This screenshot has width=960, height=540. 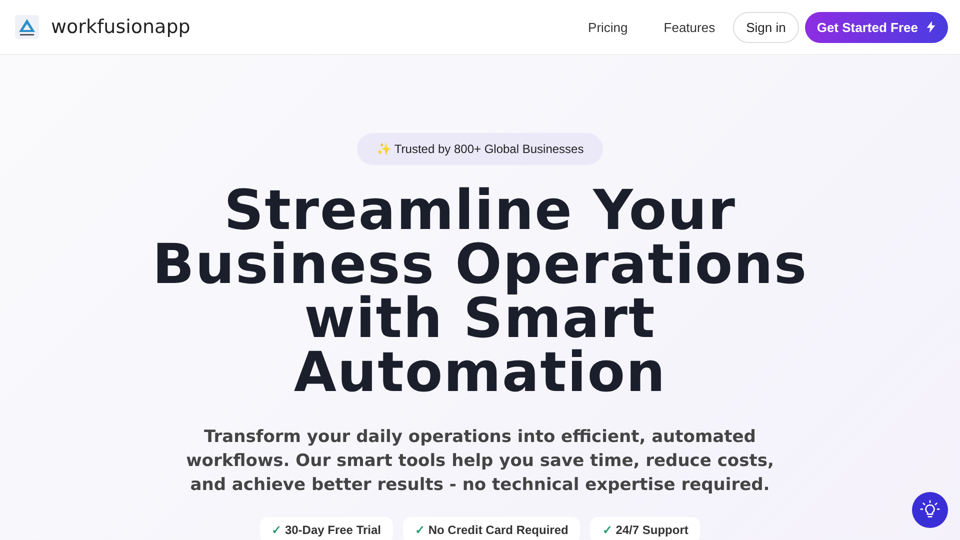 I want to click on sign-in-button: Sign in, so click(x=766, y=27).